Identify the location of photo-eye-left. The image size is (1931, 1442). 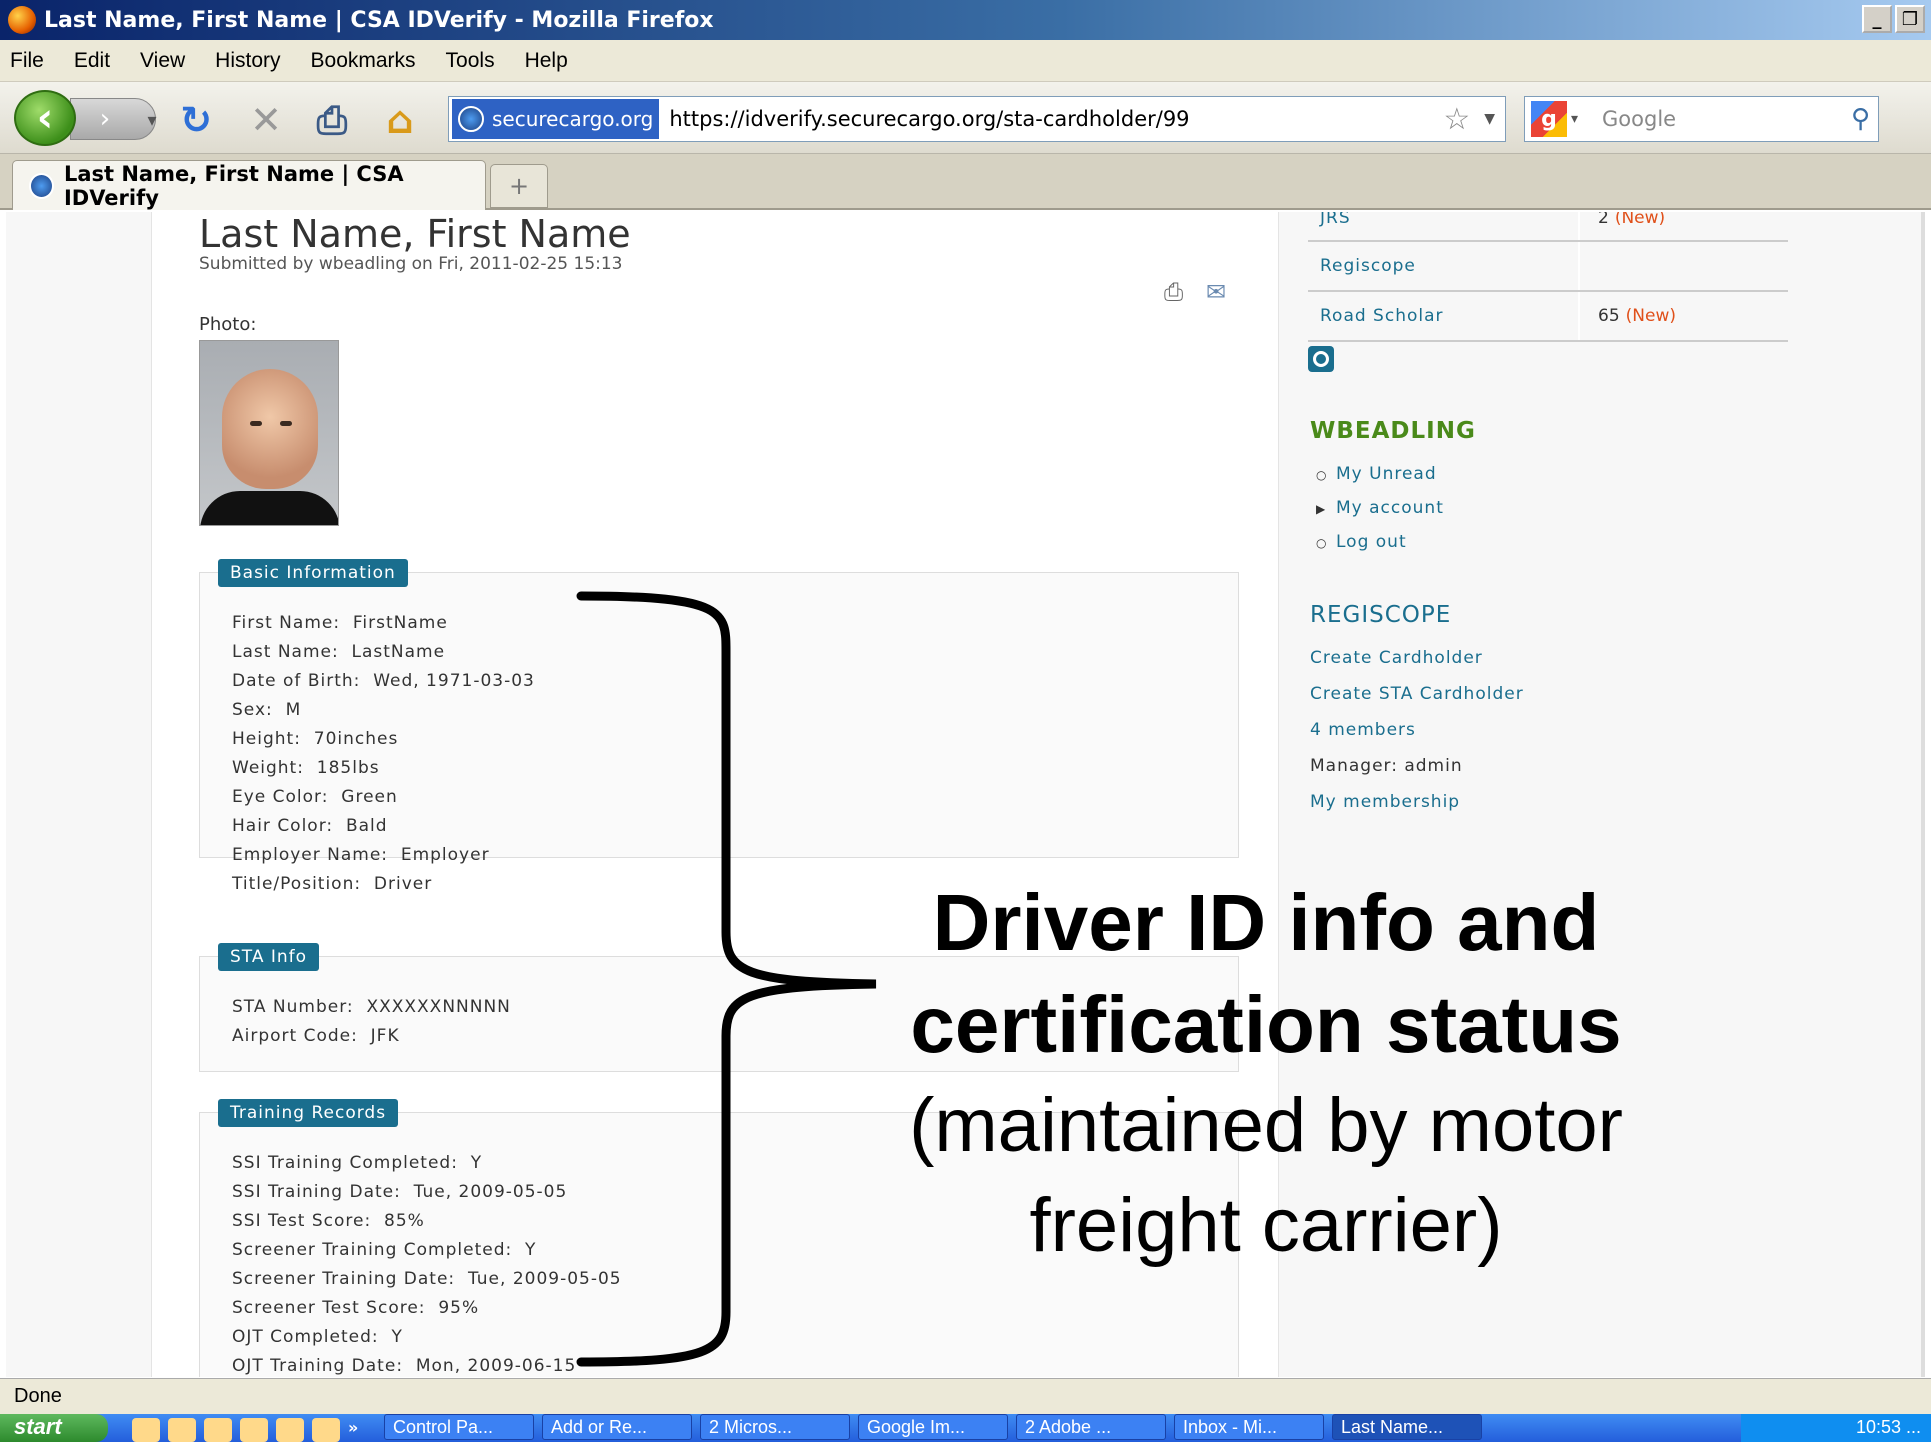
(256, 423).